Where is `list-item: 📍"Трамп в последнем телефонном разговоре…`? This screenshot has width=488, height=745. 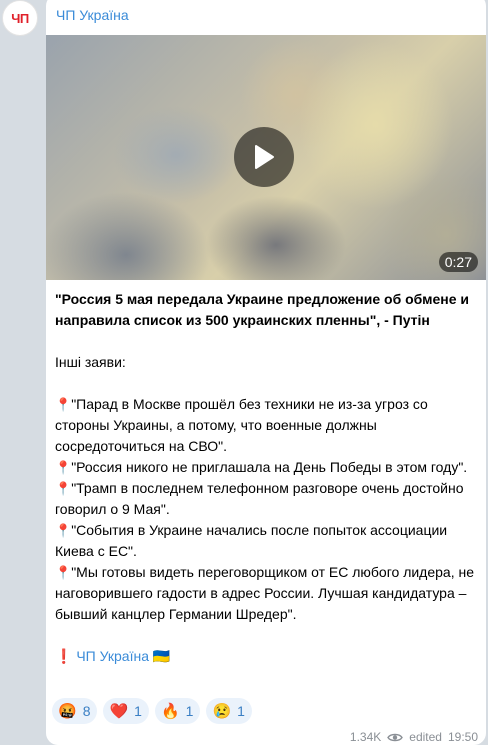 list-item: 📍"Трамп в последнем телефонном разговоре… is located at coordinates (267, 499).